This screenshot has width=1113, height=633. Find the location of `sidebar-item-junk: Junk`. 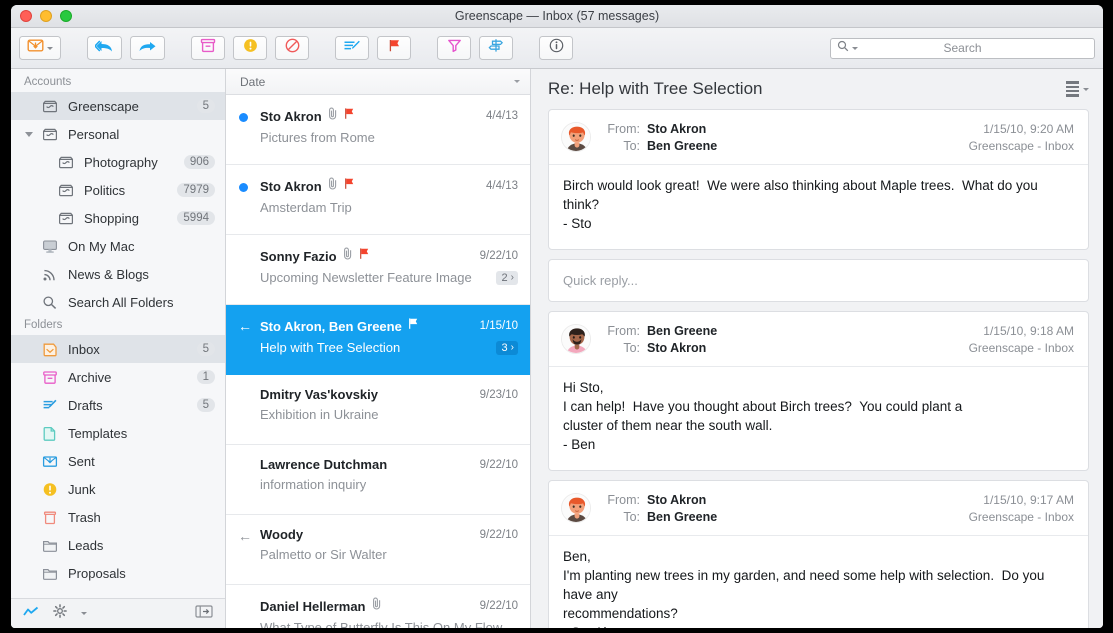

sidebar-item-junk: Junk is located at coordinates (118, 489).